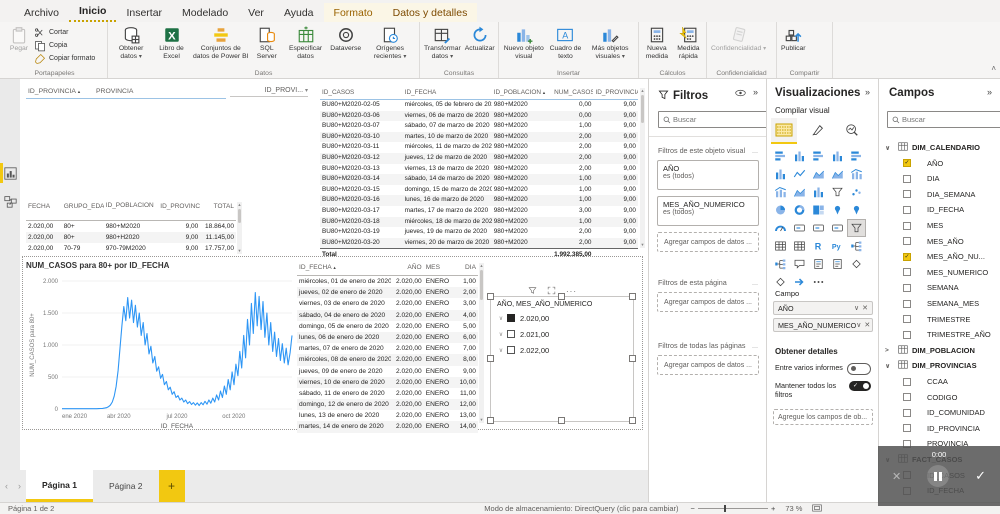  What do you see at coordinates (481, 343) in the screenshot?
I see `calendario-scrollbar: ▲ ▼` at bounding box center [481, 343].